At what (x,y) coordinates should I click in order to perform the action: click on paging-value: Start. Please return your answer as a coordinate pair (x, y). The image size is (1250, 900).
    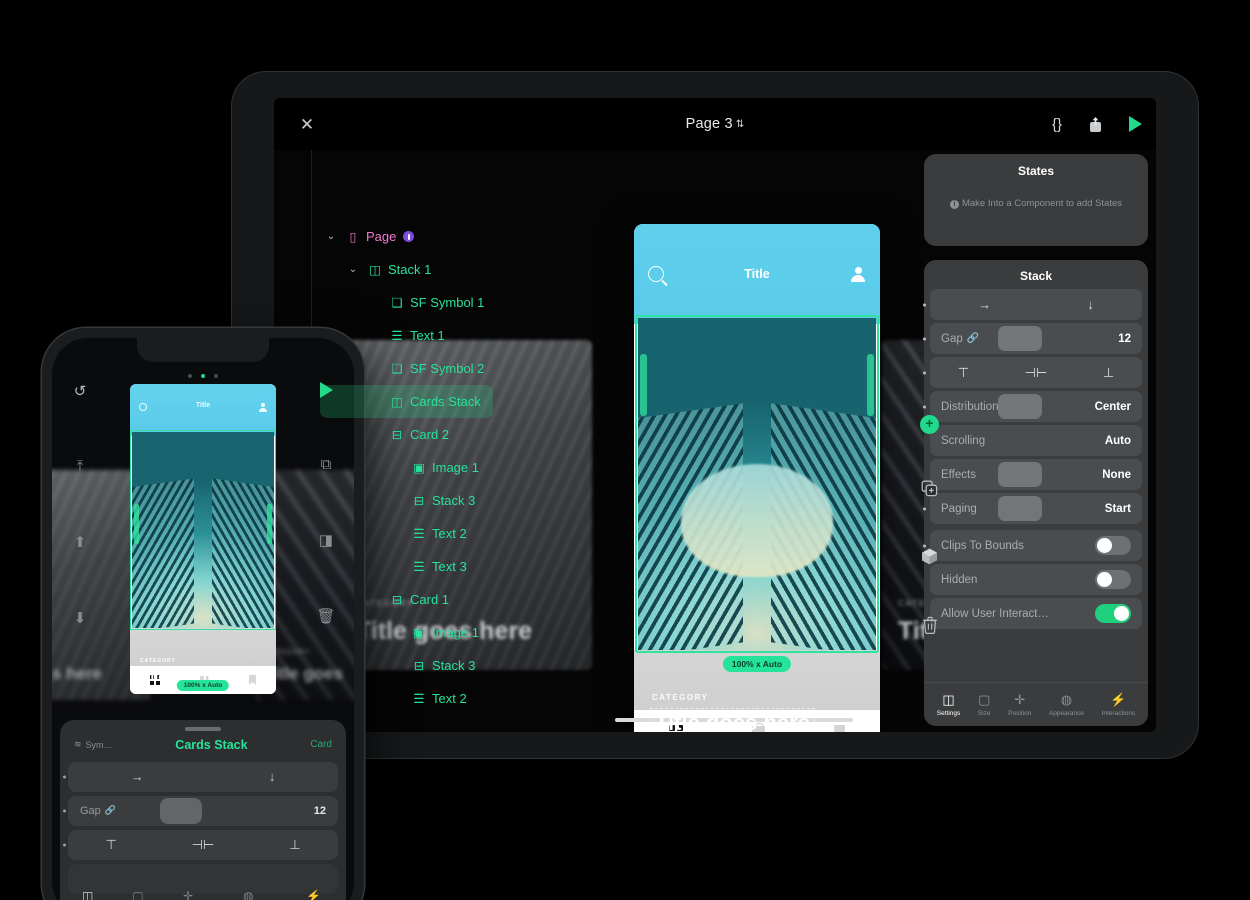
    Looking at the image, I should click on (1118, 509).